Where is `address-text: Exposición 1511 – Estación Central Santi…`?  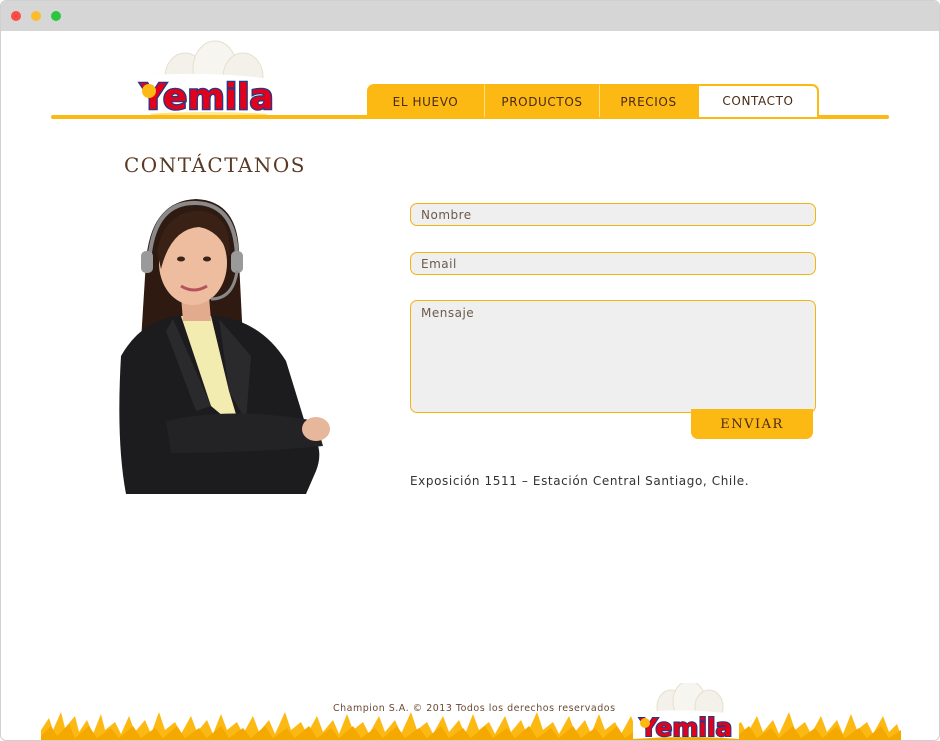
address-text: Exposición 1511 – Estación Central Santi… is located at coordinates (580, 481).